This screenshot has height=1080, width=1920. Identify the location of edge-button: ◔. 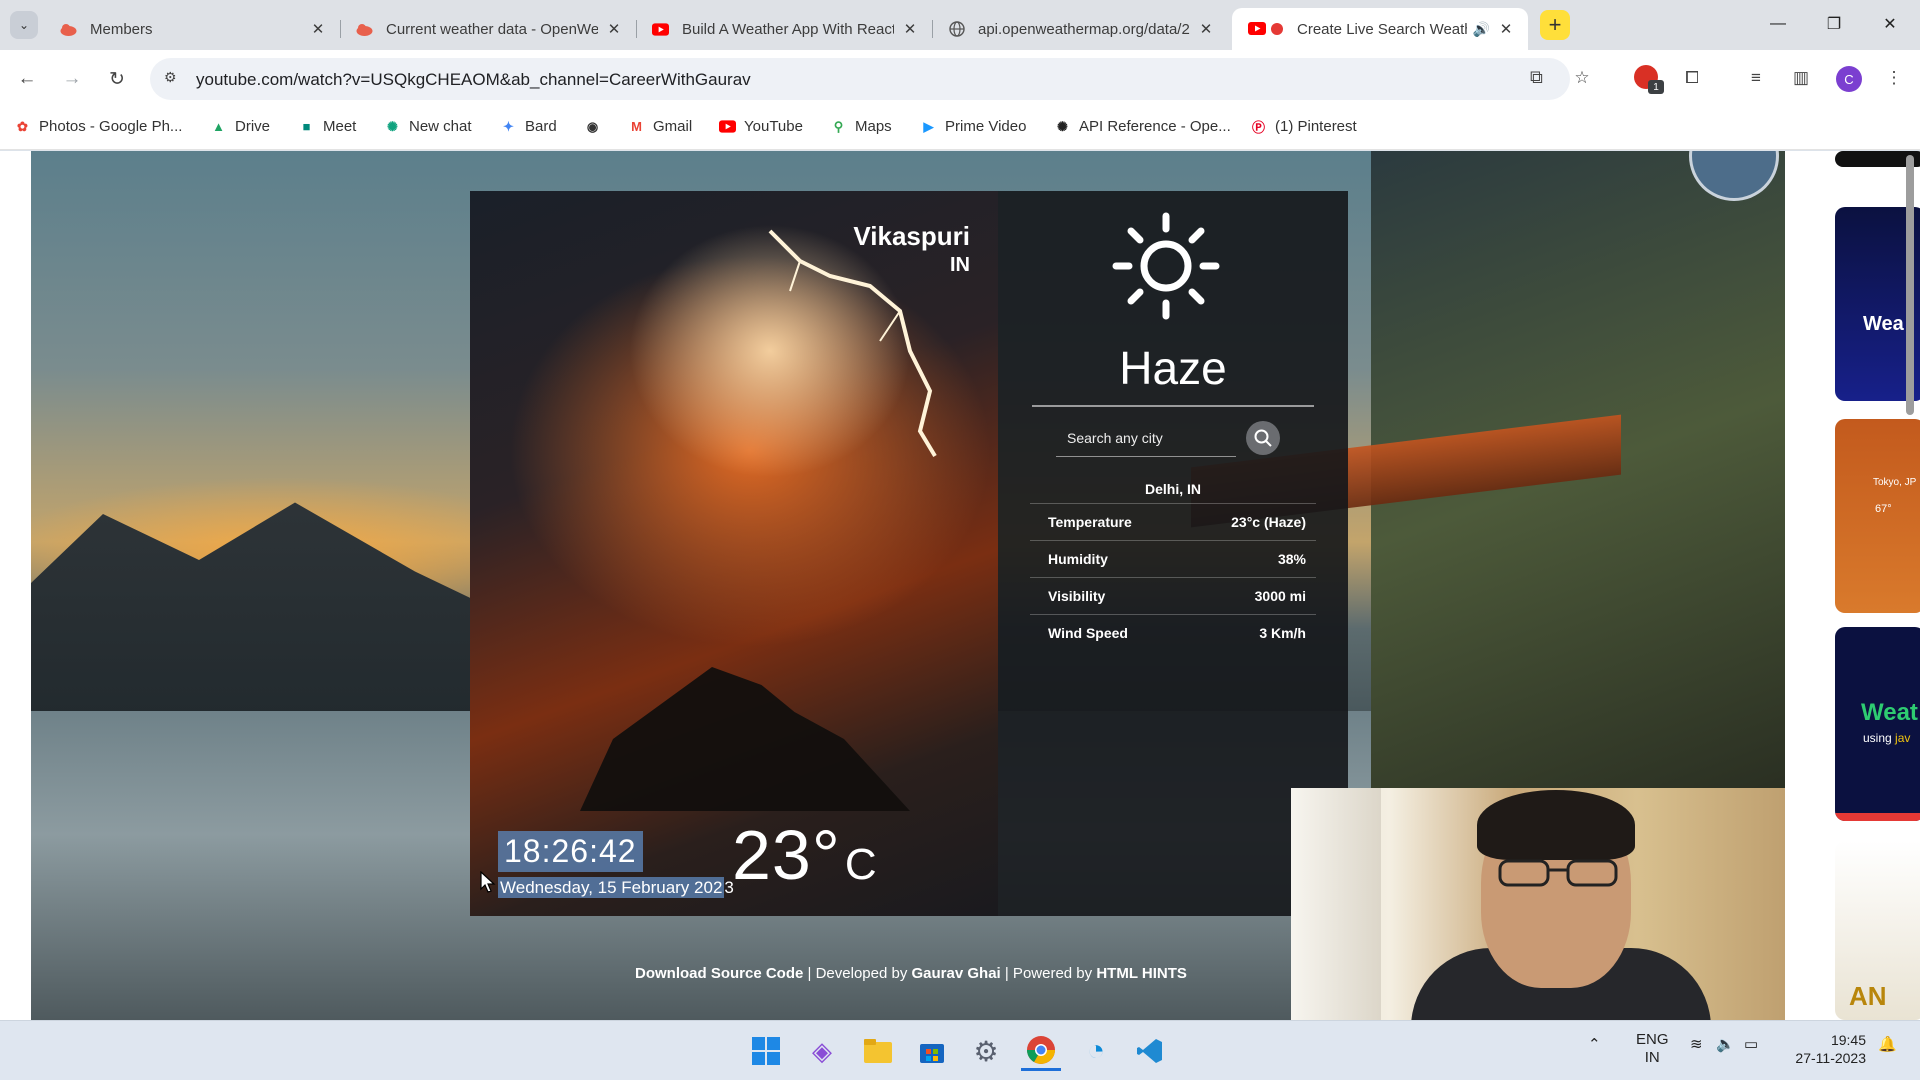
(1096, 1051).